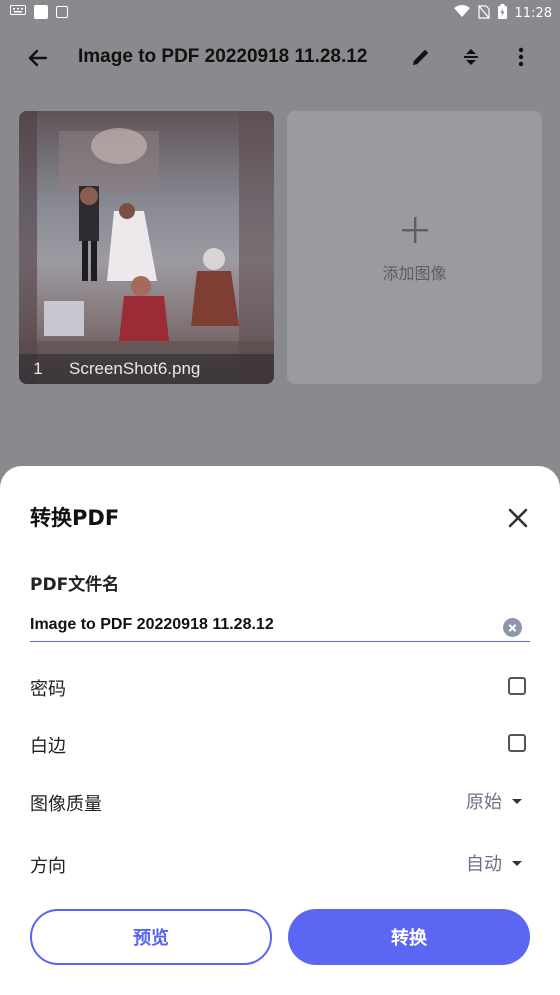 This screenshot has height=995, width=560. What do you see at coordinates (414, 273) in the screenshot?
I see `add-image-label: 添加图像` at bounding box center [414, 273].